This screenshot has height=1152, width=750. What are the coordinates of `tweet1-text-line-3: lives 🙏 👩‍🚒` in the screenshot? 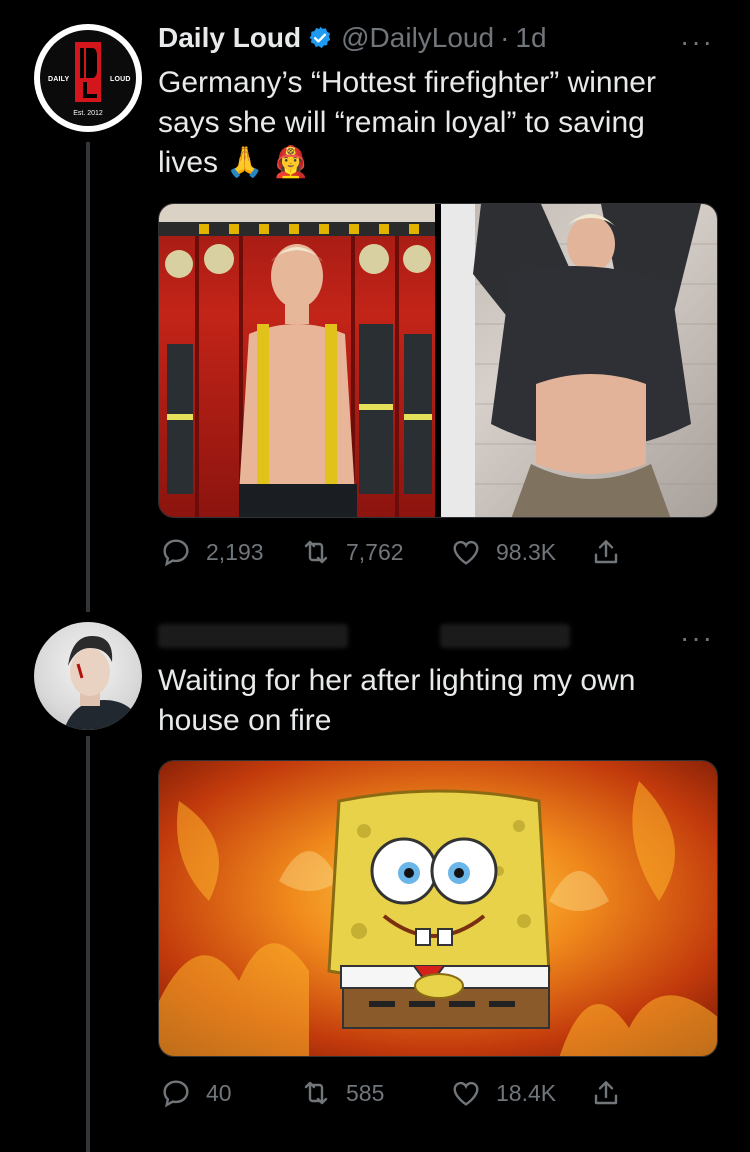 It's located at (234, 162).